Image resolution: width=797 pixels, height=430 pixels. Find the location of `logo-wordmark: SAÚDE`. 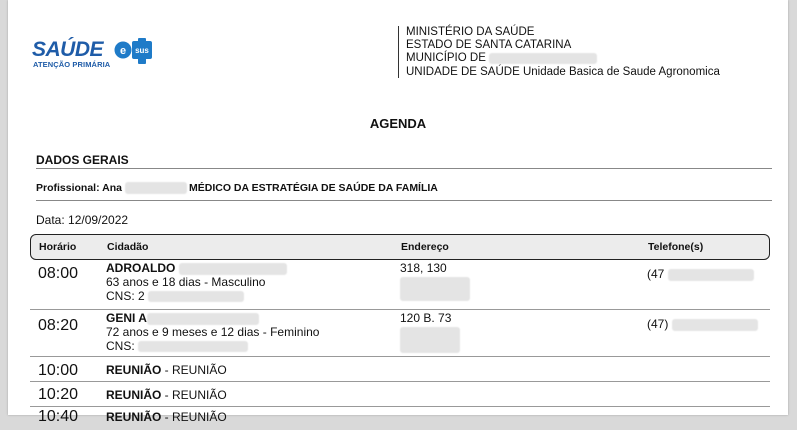

logo-wordmark: SAÚDE is located at coordinates (68, 49).